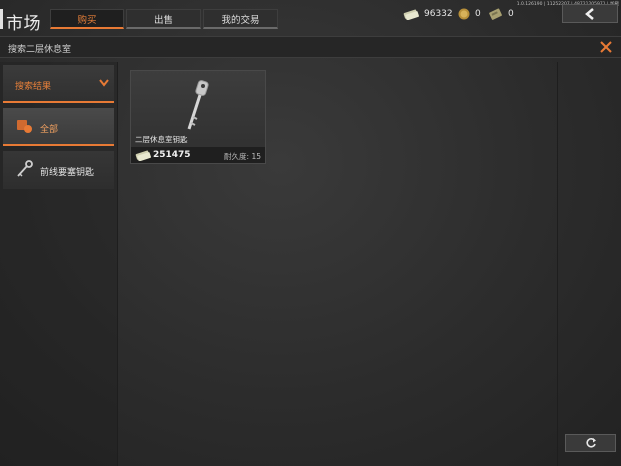 This screenshot has width=621, height=466. I want to click on title-marker, so click(1, 19).